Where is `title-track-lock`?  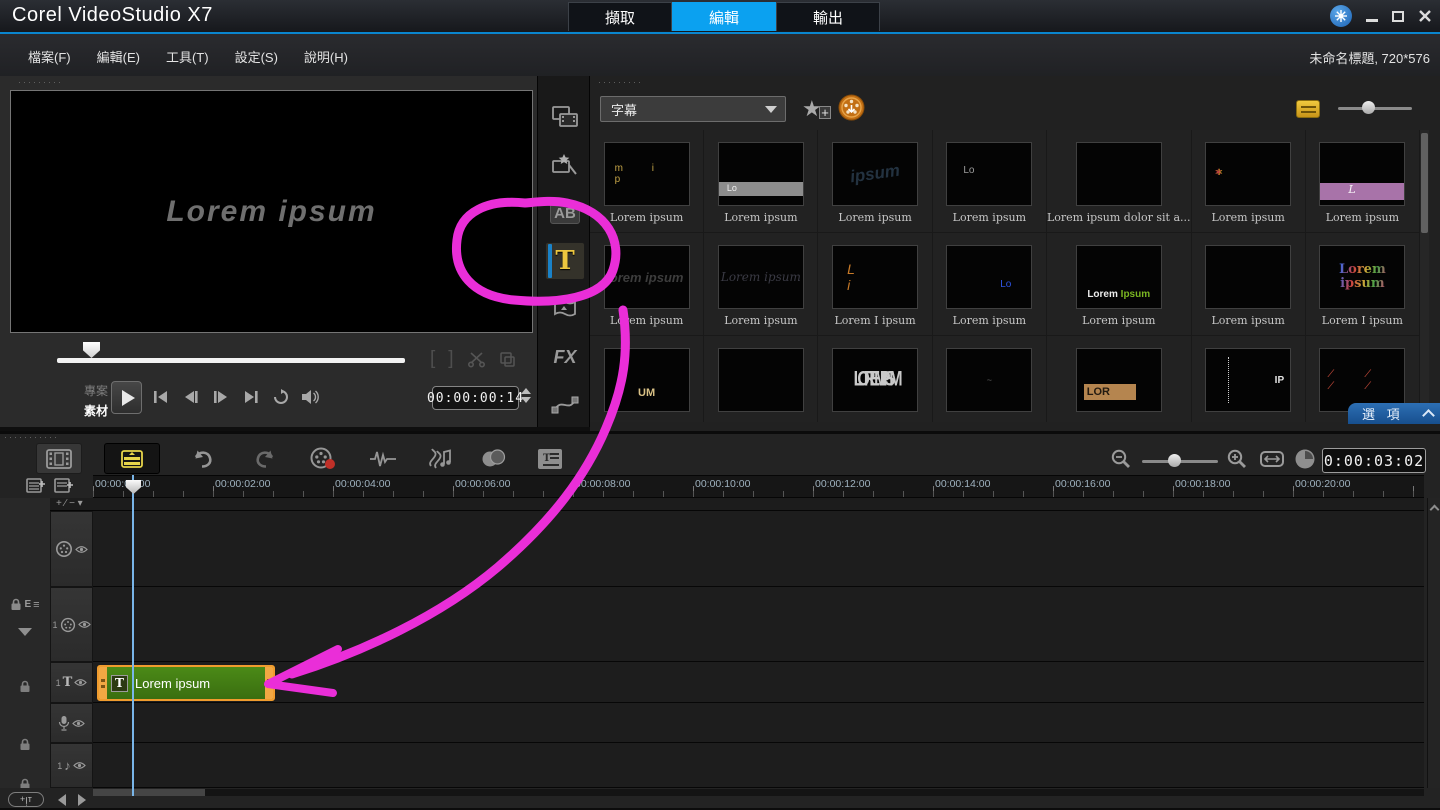 title-track-lock is located at coordinates (25, 744).